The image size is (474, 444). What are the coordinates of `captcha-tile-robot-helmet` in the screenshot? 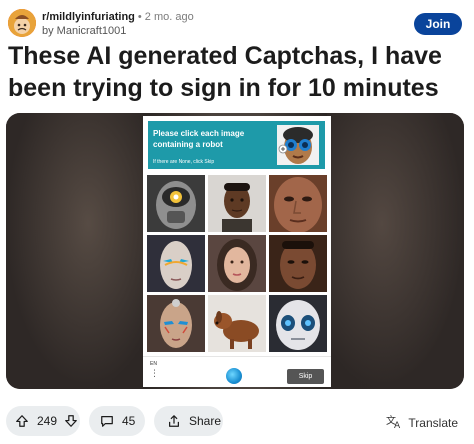 It's located at (176, 203).